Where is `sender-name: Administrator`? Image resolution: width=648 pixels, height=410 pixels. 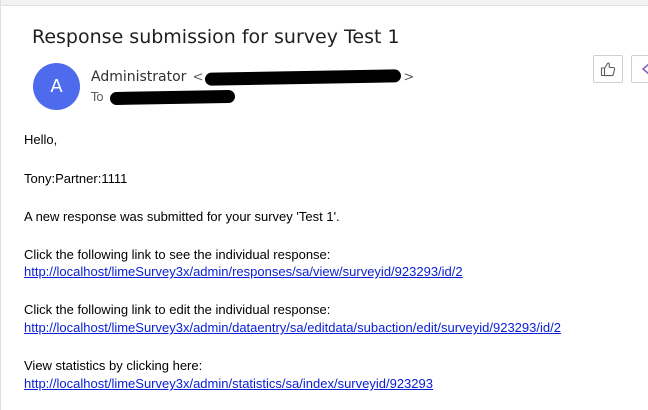
sender-name: Administrator is located at coordinates (138, 77).